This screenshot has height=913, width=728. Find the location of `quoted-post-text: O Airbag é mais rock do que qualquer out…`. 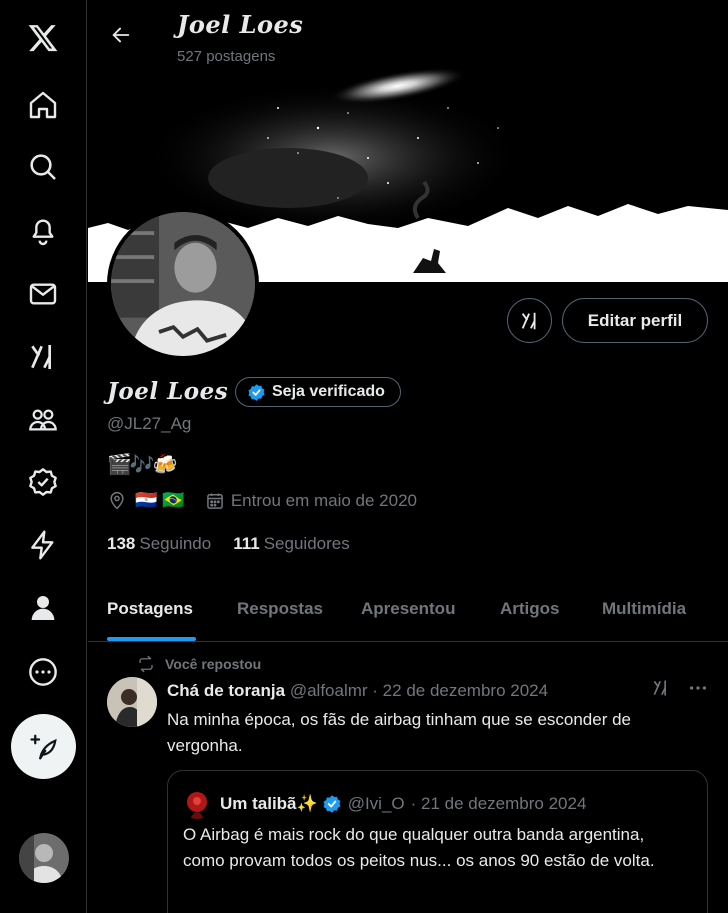

quoted-post-text: O Airbag é mais rock do que qualquer out… is located at coordinates (419, 847).